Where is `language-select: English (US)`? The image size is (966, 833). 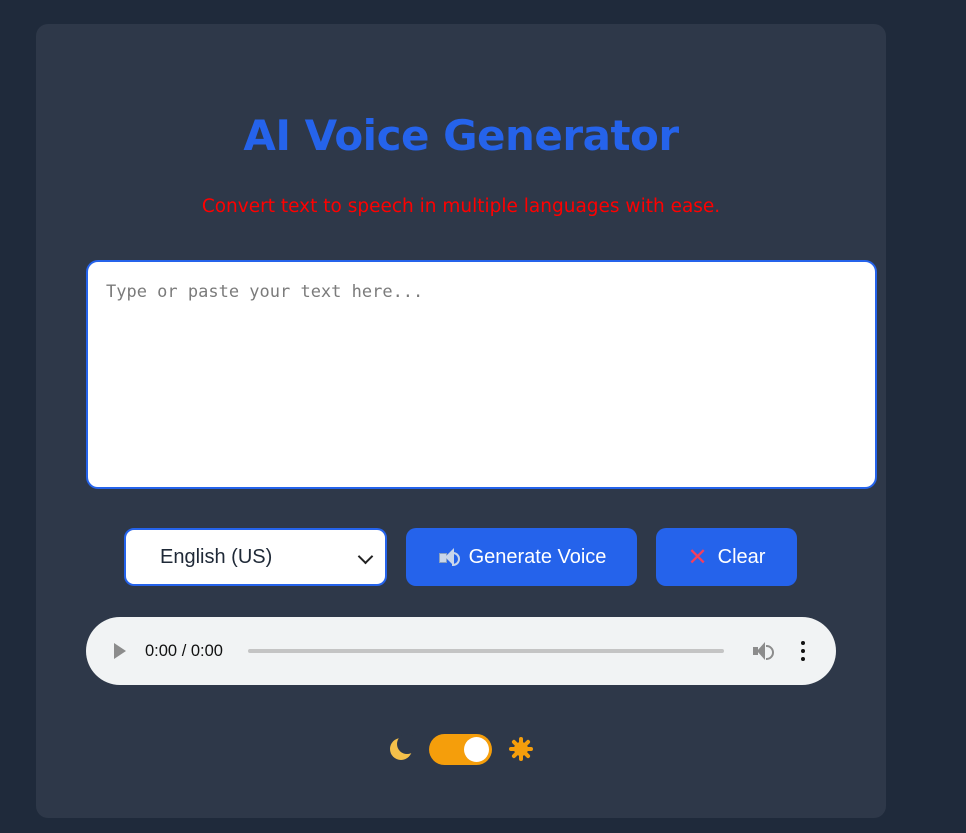 language-select: English (US) is located at coordinates (255, 557).